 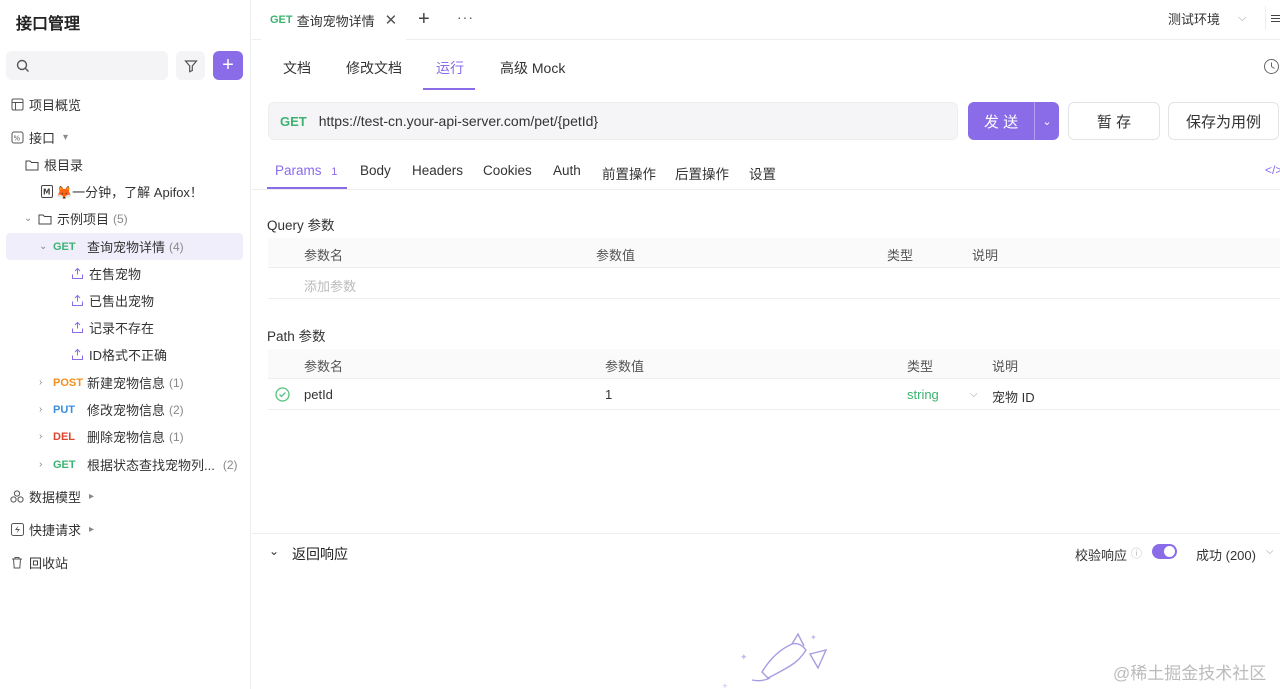 What do you see at coordinates (923, 394) in the screenshot?
I see `param-type-select: string` at bounding box center [923, 394].